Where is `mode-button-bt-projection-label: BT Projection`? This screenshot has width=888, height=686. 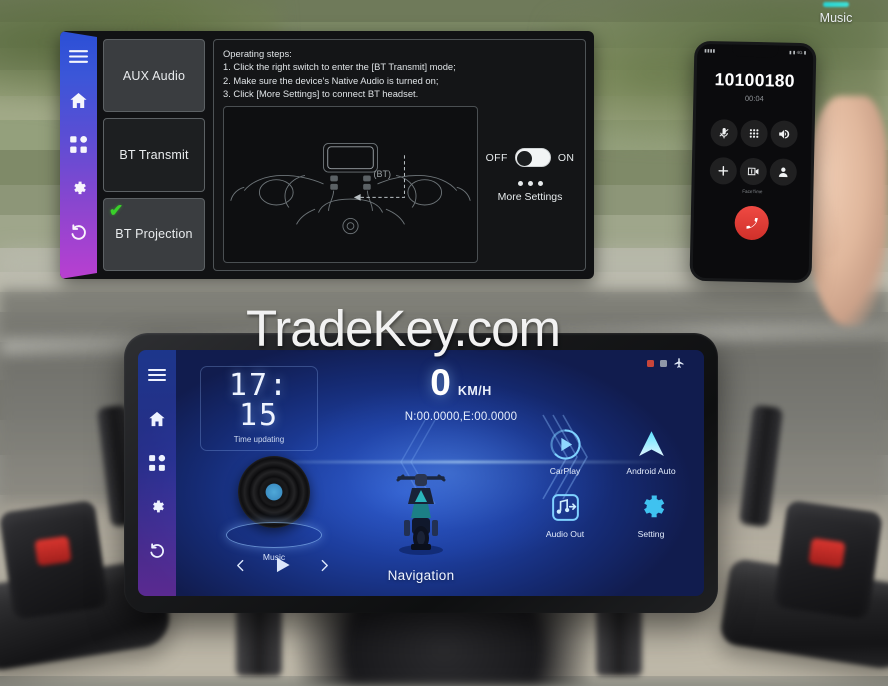 mode-button-bt-projection-label: BT Projection is located at coordinates (154, 234).